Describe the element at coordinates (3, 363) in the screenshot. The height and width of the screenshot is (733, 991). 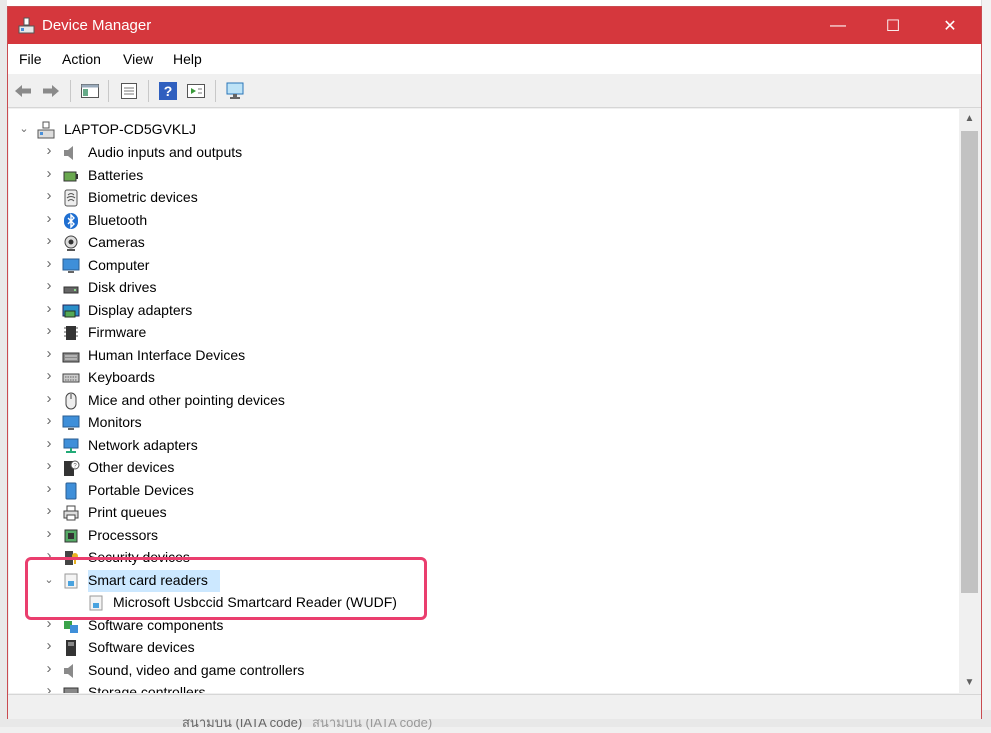
I see `background-left-strip` at that location.